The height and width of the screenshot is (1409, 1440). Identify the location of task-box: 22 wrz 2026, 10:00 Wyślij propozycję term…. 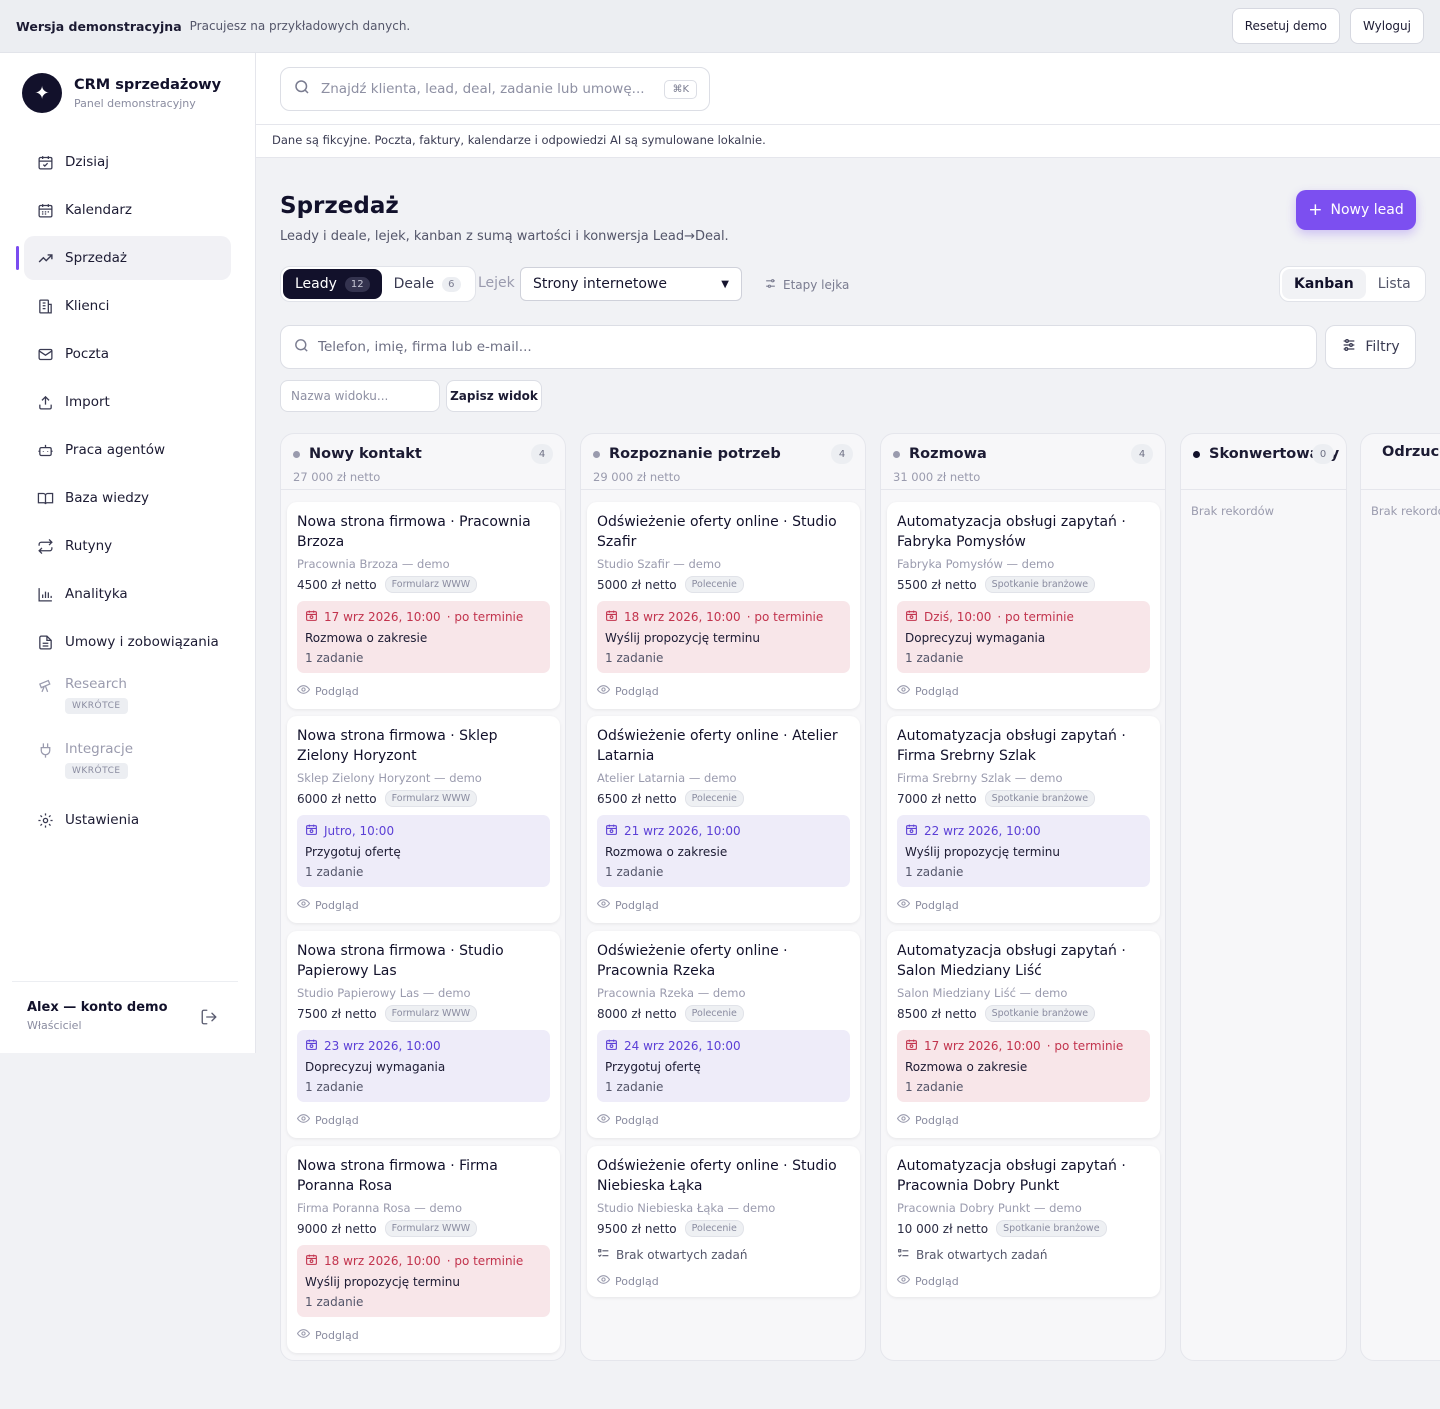
(1023, 851).